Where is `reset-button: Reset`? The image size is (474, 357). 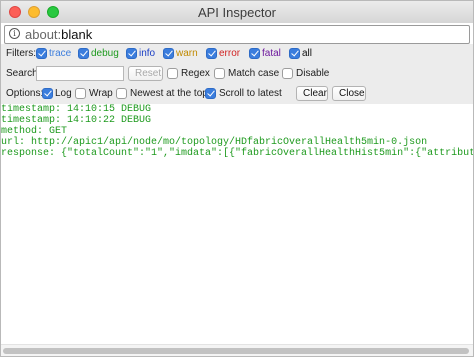 reset-button: Reset is located at coordinates (145, 73).